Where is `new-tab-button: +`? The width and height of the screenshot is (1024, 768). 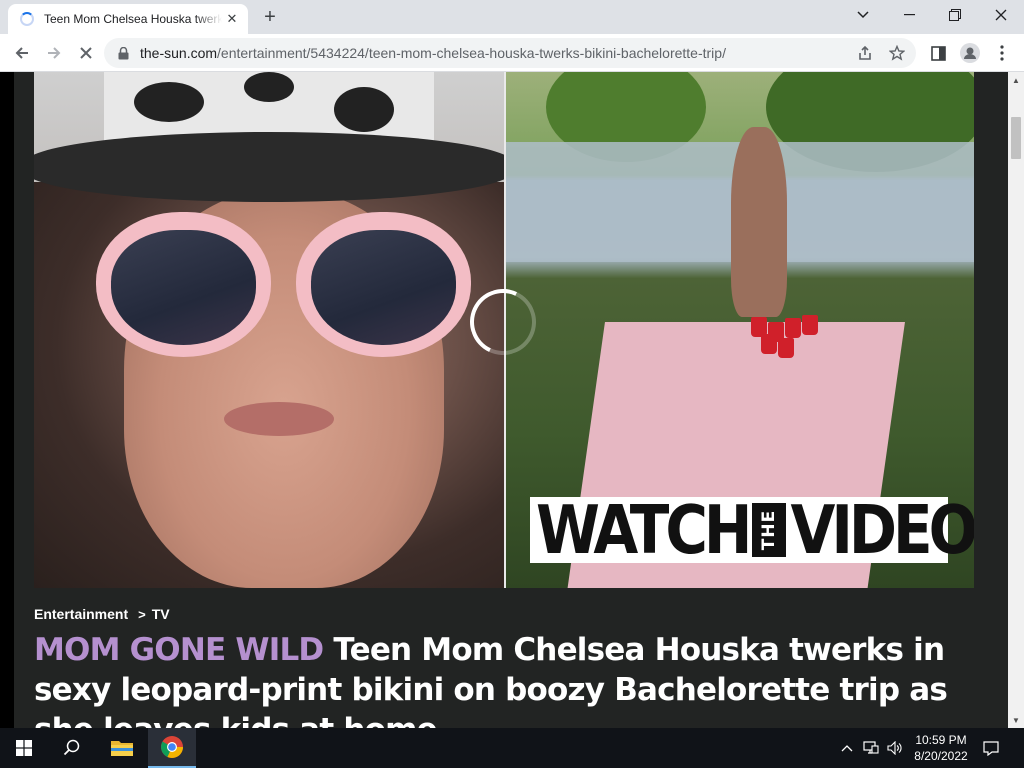
new-tab-button: + is located at coordinates (270, 18).